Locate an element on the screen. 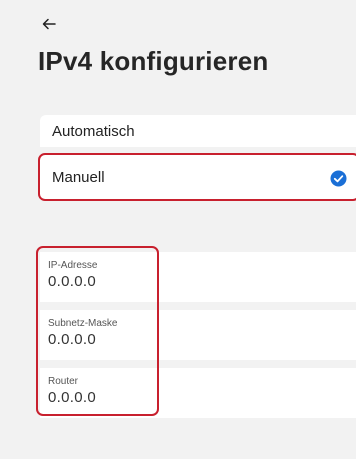 This screenshot has width=356, height=459. arrow-left-icon is located at coordinates (49, 24).